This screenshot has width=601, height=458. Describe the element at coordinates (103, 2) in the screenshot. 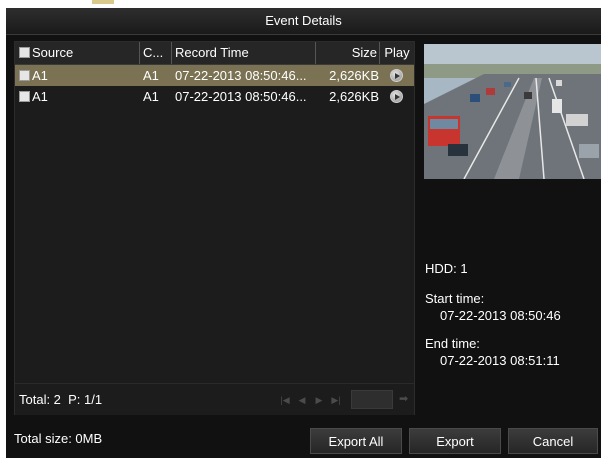

I see `partial-label-glyph` at that location.